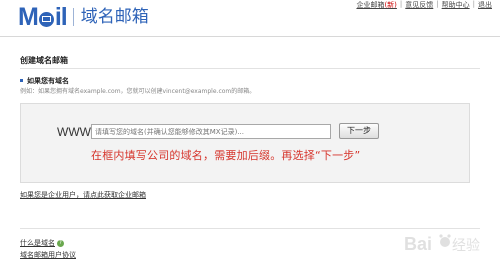 The height and width of the screenshot is (266, 500). Describe the element at coordinates (250, 36) in the screenshot. I see `header-divider` at that location.